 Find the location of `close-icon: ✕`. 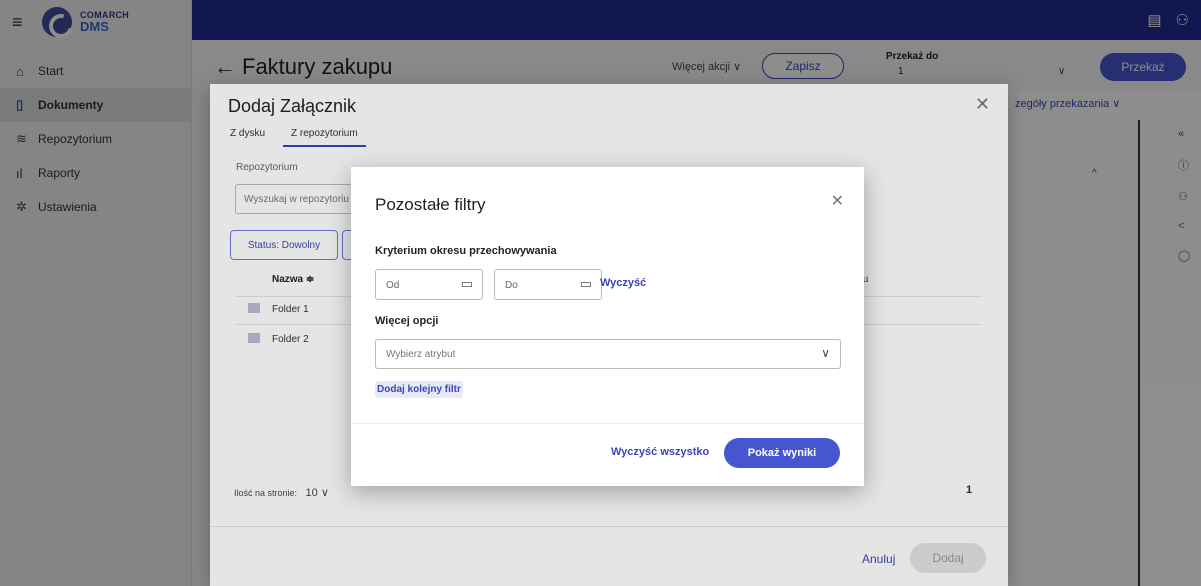

close-icon: ✕ is located at coordinates (837, 201).